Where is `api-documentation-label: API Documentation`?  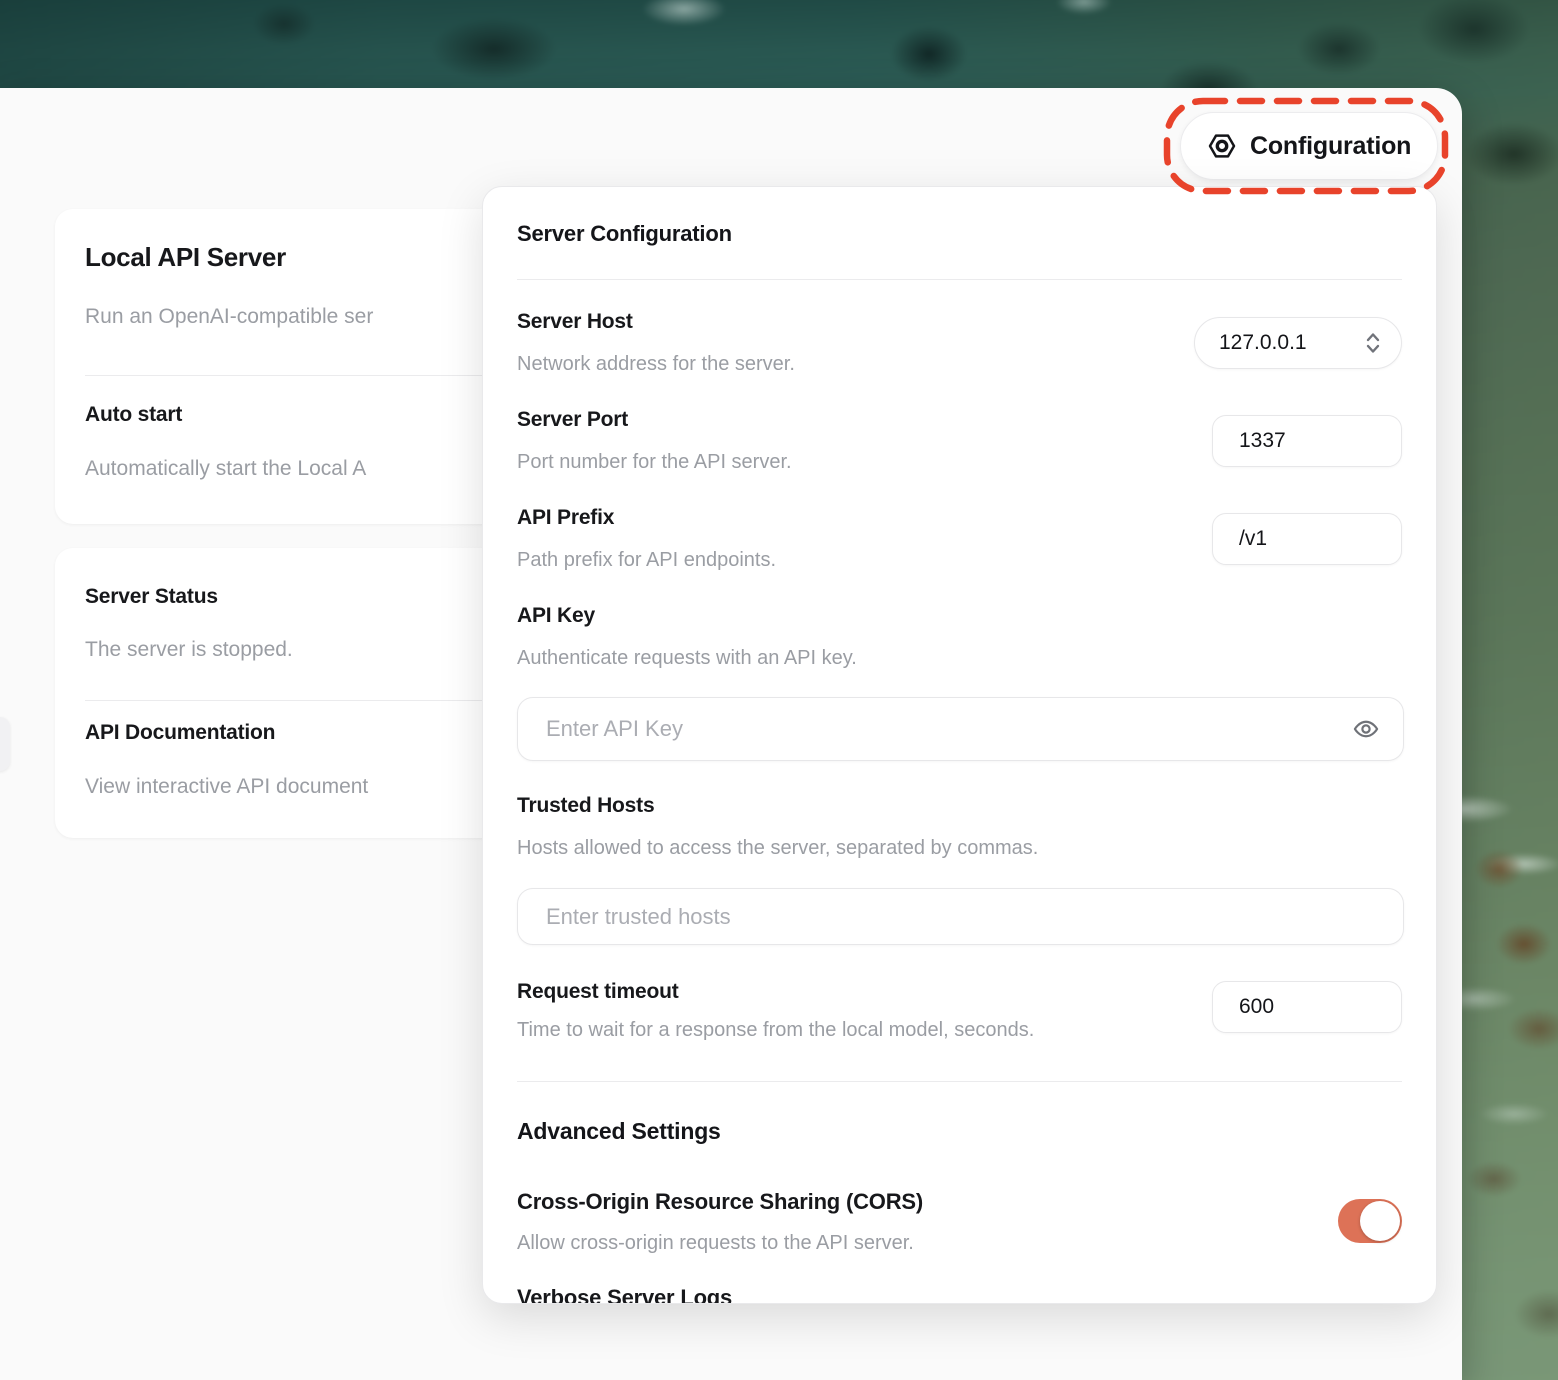 api-documentation-label: API Documentation is located at coordinates (180, 732).